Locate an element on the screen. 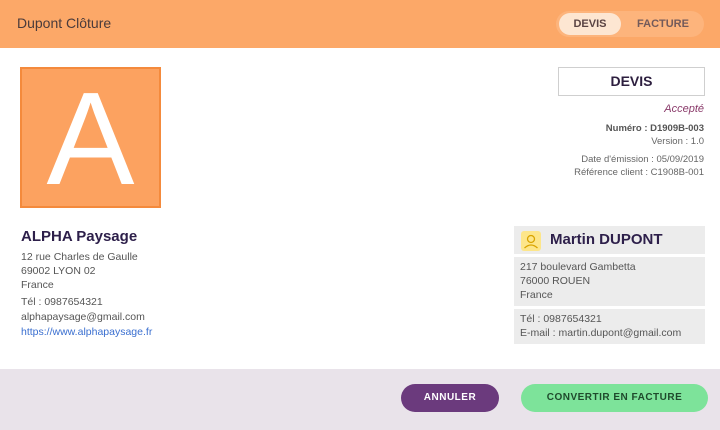  document-version: Version : 1.0 is located at coordinates (677, 141).